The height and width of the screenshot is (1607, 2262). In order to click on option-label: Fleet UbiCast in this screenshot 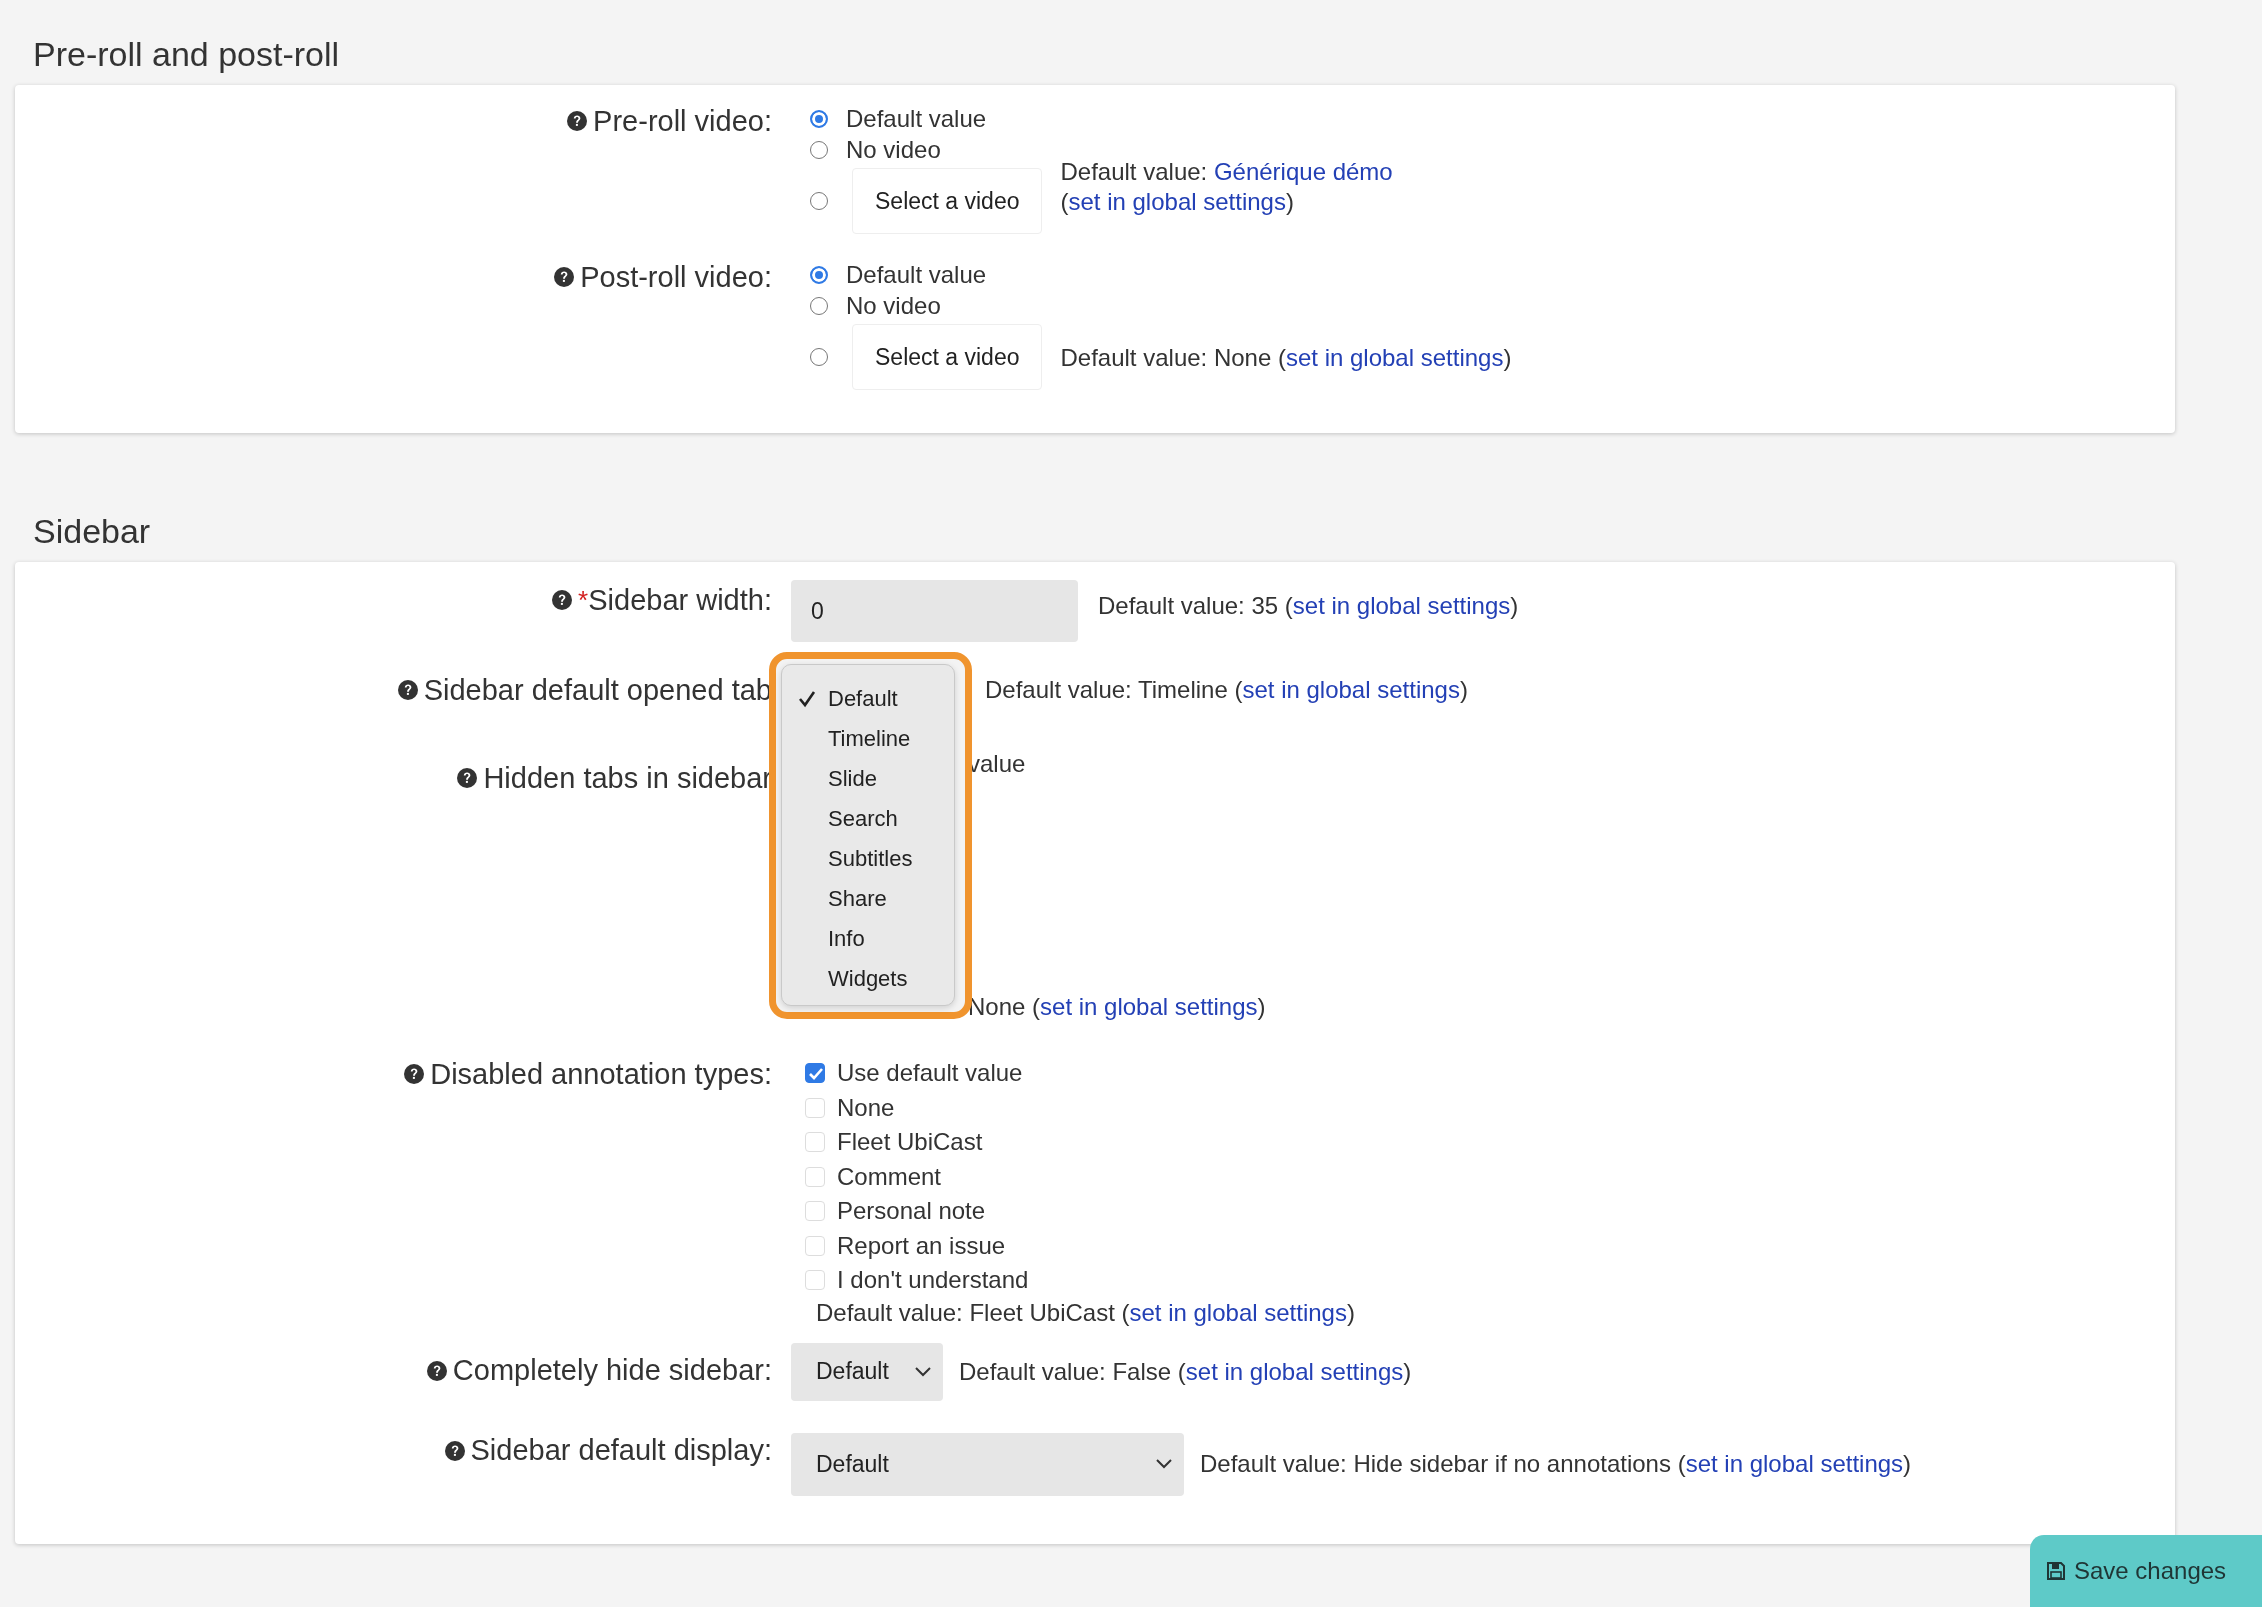, I will do `click(910, 1142)`.